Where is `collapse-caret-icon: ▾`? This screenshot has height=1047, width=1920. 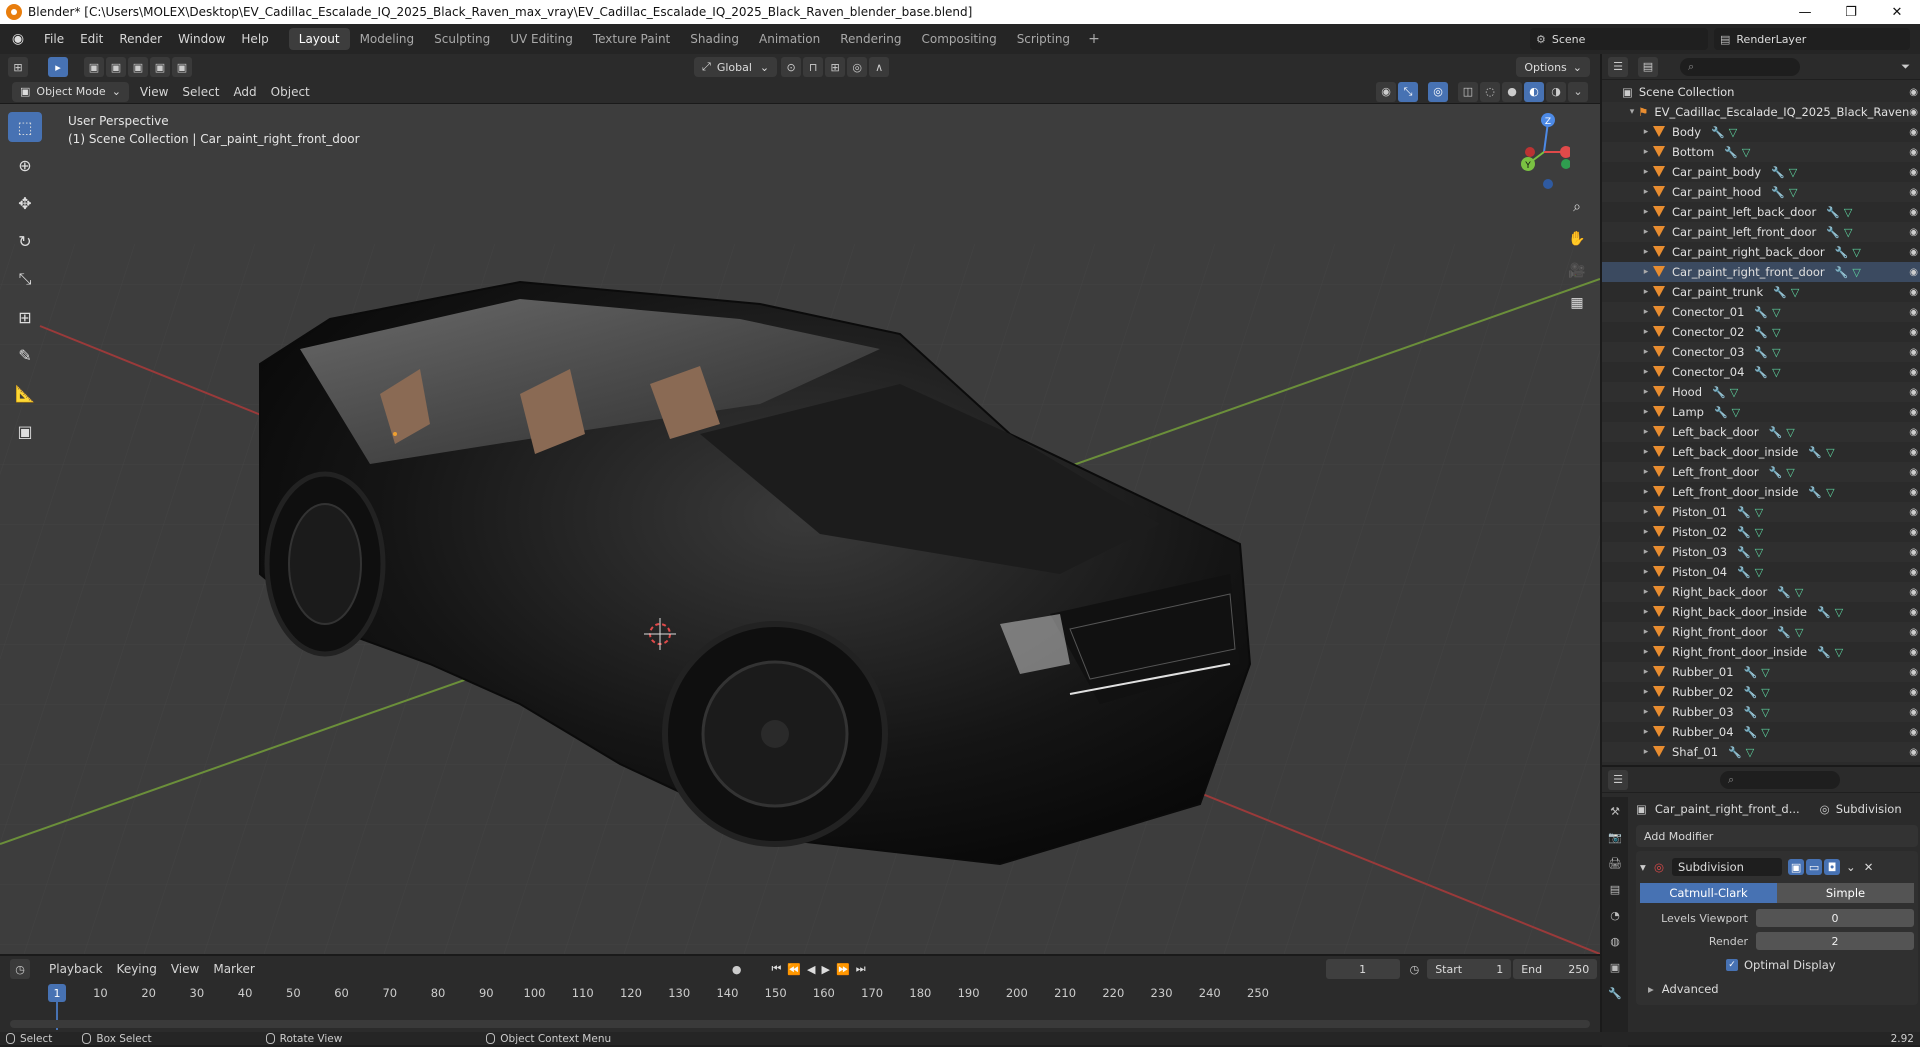 collapse-caret-icon: ▾ is located at coordinates (1647, 867).